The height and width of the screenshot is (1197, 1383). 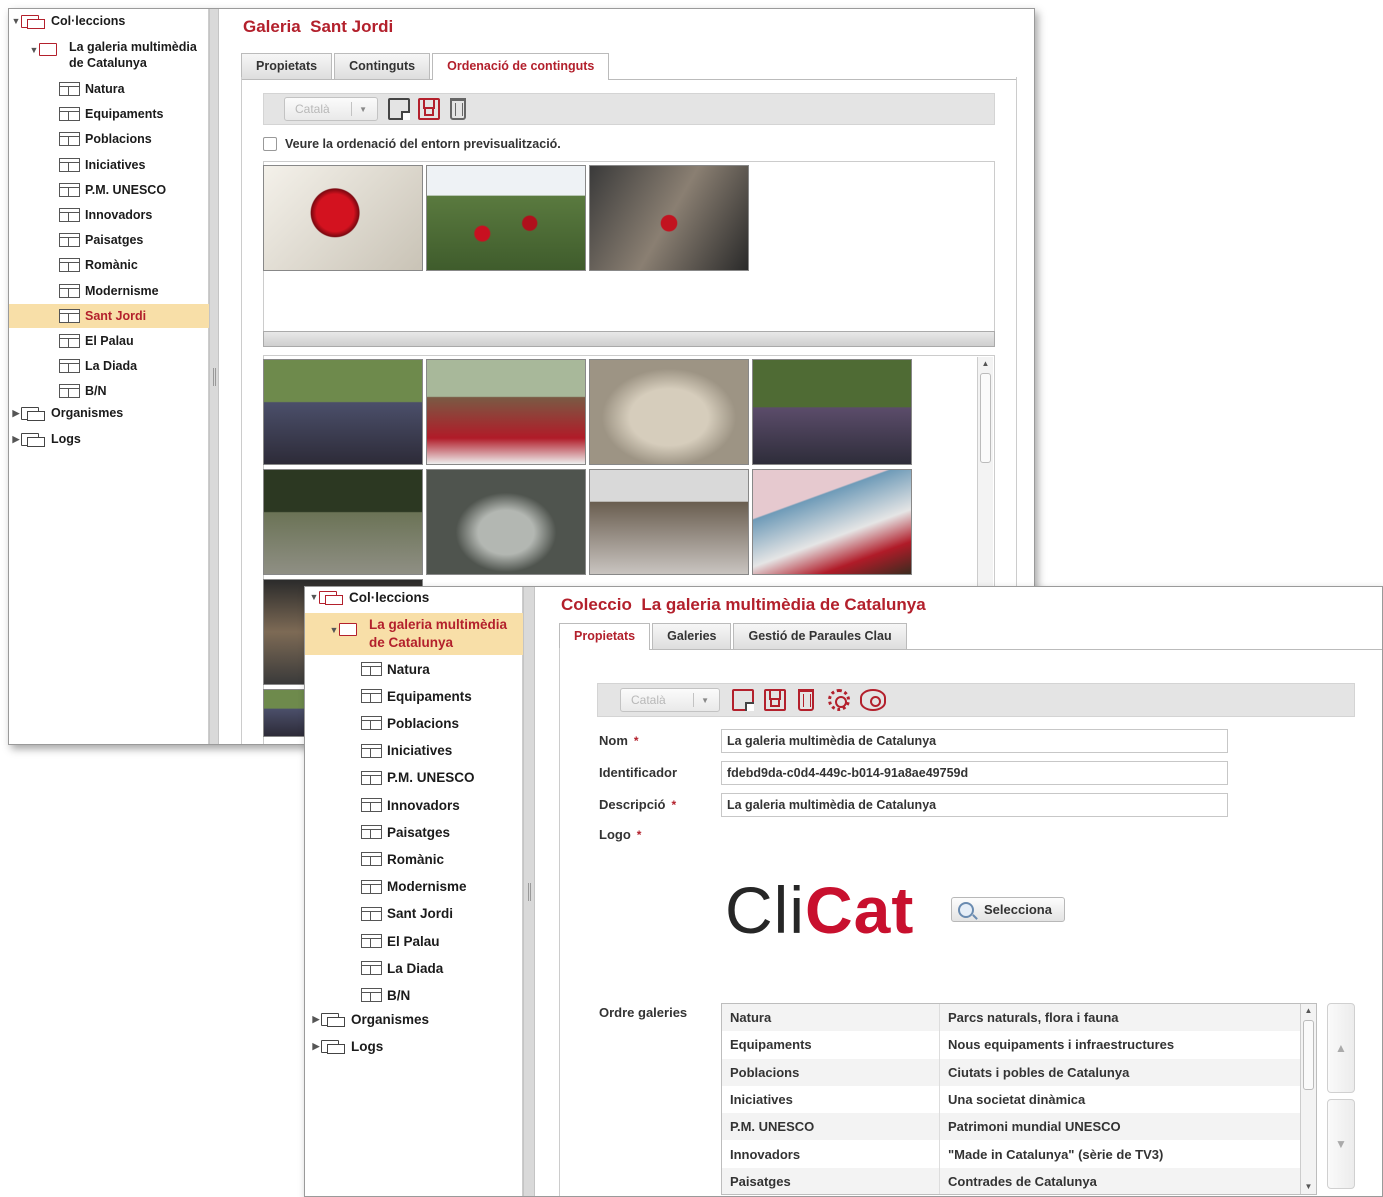 What do you see at coordinates (1011, 1018) in the screenshot?
I see `table-row: Natura Parcs naturals, flora i fauna` at bounding box center [1011, 1018].